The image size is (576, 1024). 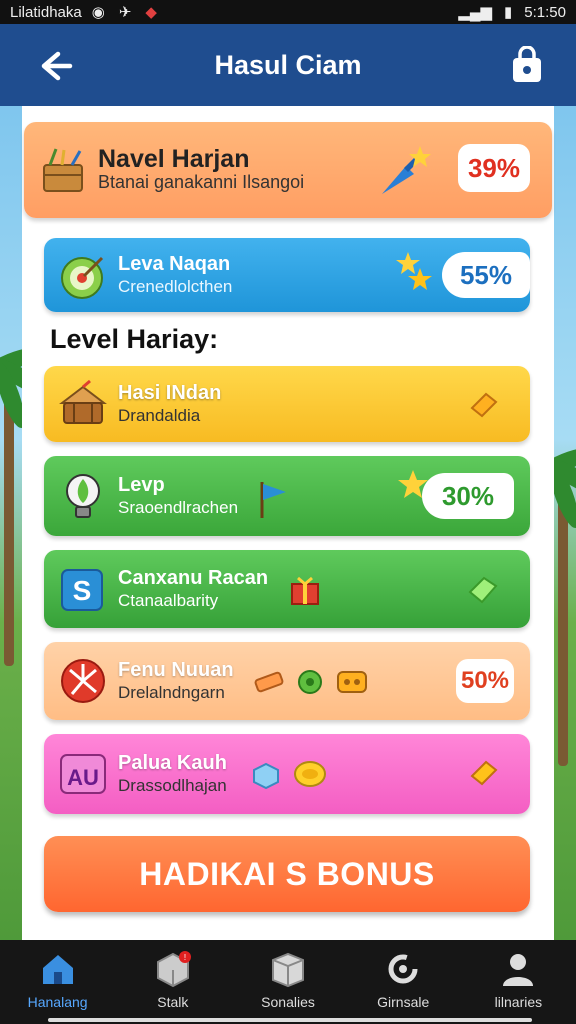 What do you see at coordinates (288, 970) in the screenshot?
I see `cube-icon` at bounding box center [288, 970].